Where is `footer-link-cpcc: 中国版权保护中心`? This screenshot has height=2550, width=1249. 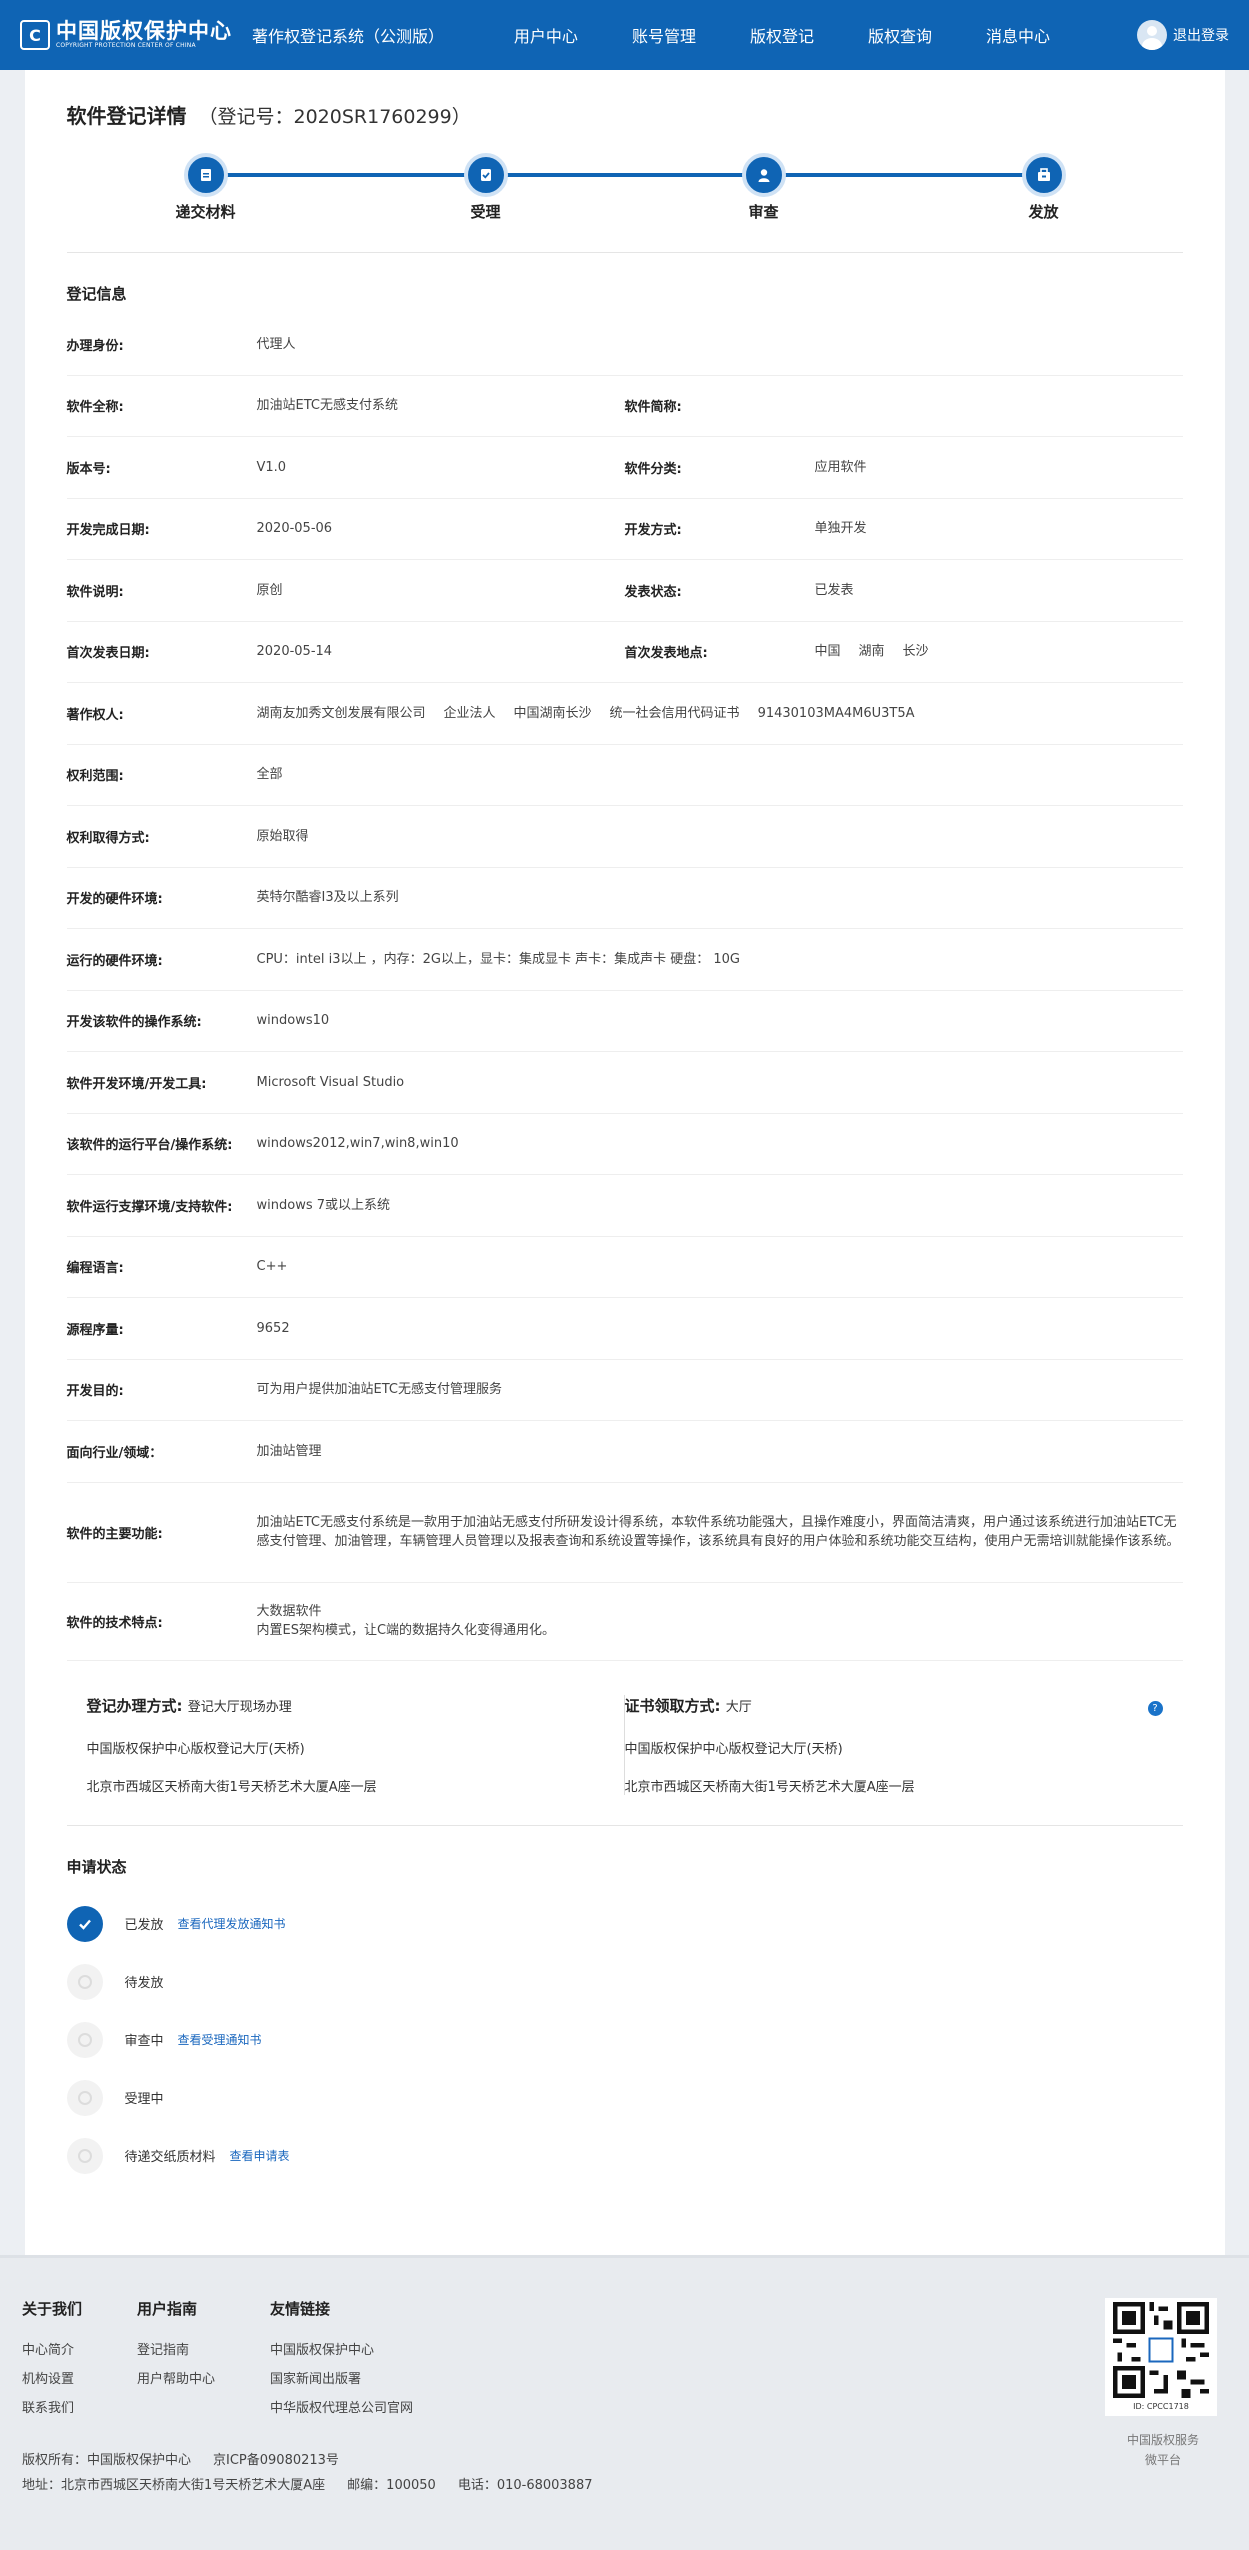
footer-link-cpcc: 中国版权保护中心 is located at coordinates (341, 2348).